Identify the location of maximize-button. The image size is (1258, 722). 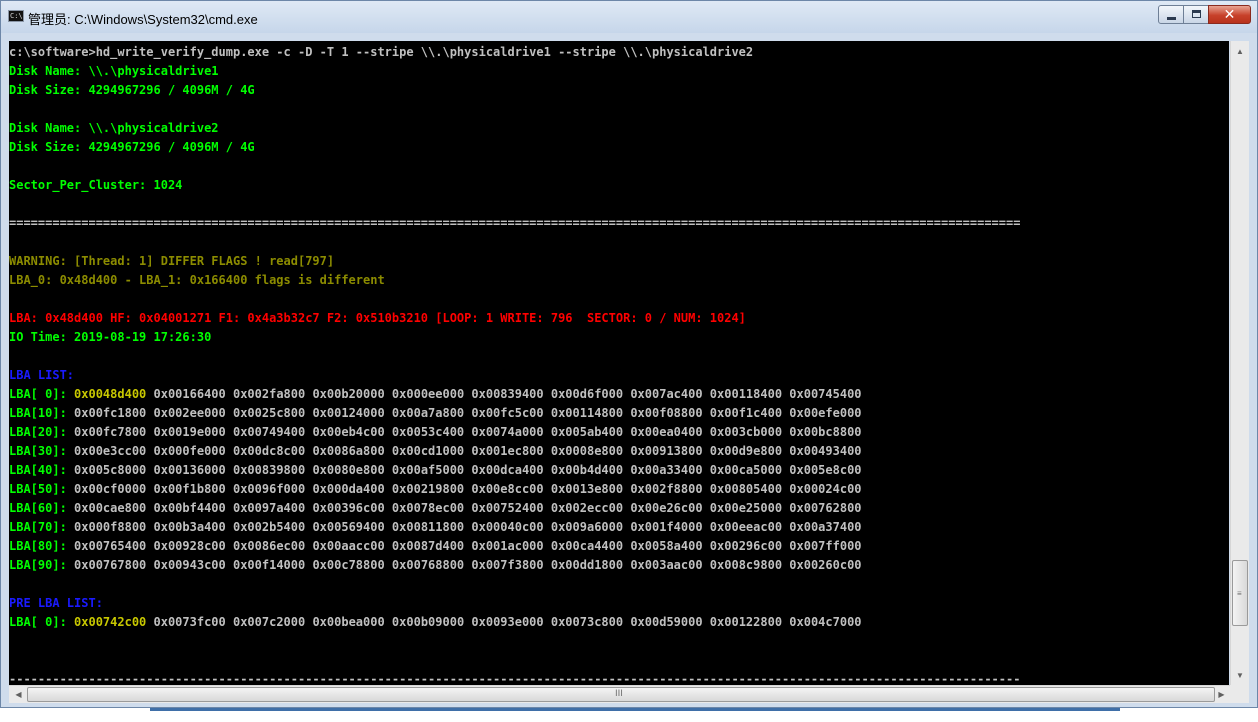
(1196, 14).